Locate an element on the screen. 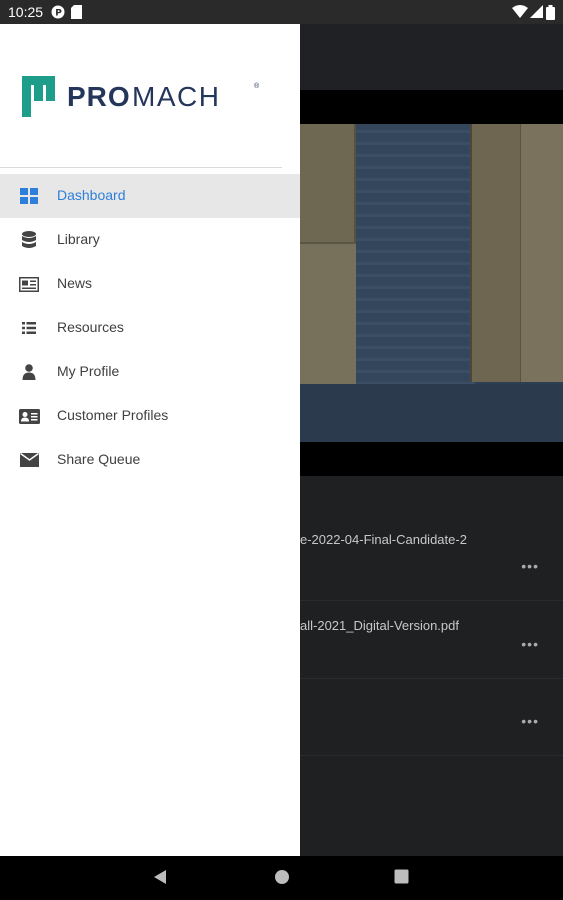 This screenshot has width=563, height=900. svg-text: MACH is located at coordinates (176, 96).